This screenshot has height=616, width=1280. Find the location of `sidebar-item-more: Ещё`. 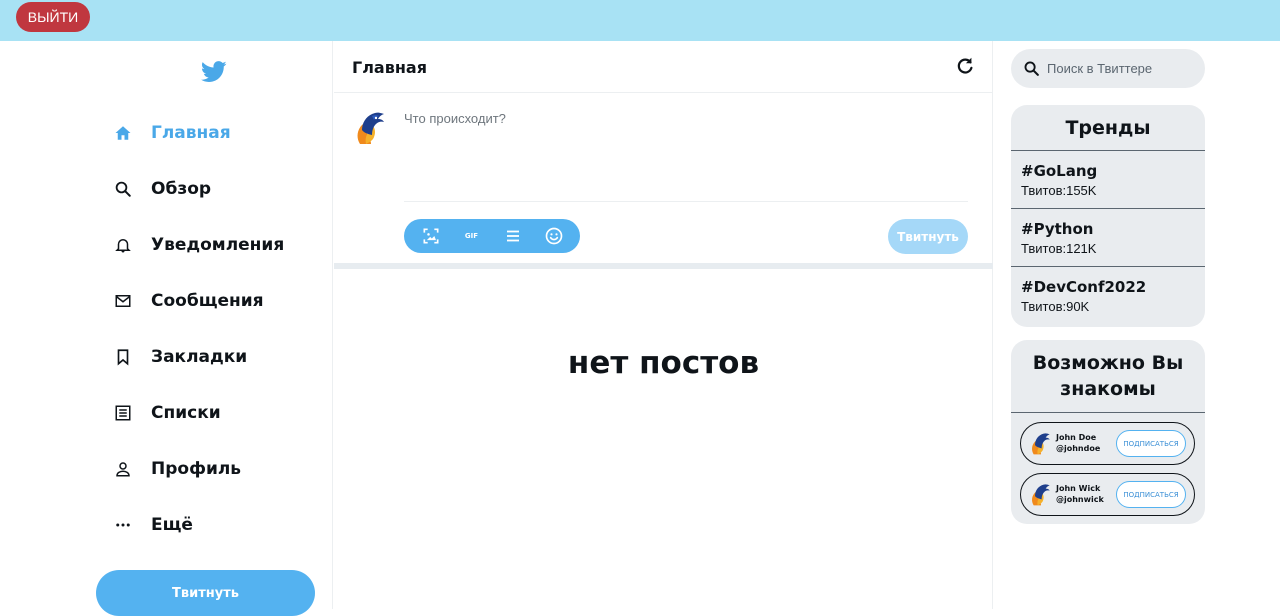

sidebar-item-more: Ещё is located at coordinates (152, 525).